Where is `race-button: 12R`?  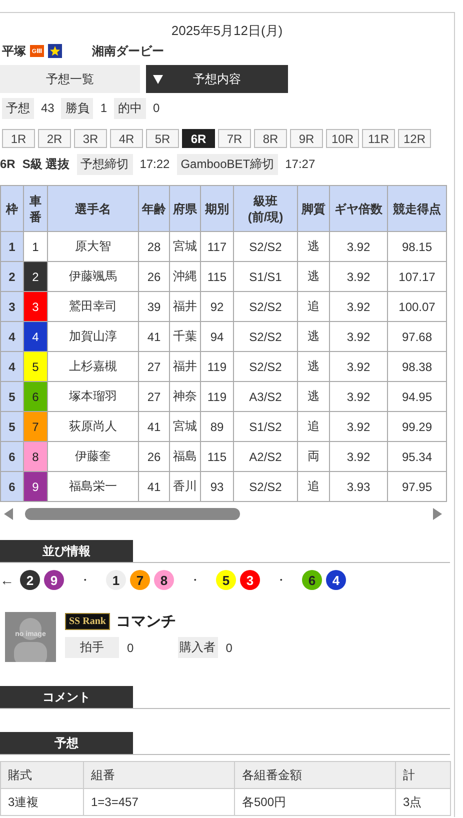
race-button: 12R is located at coordinates (414, 138).